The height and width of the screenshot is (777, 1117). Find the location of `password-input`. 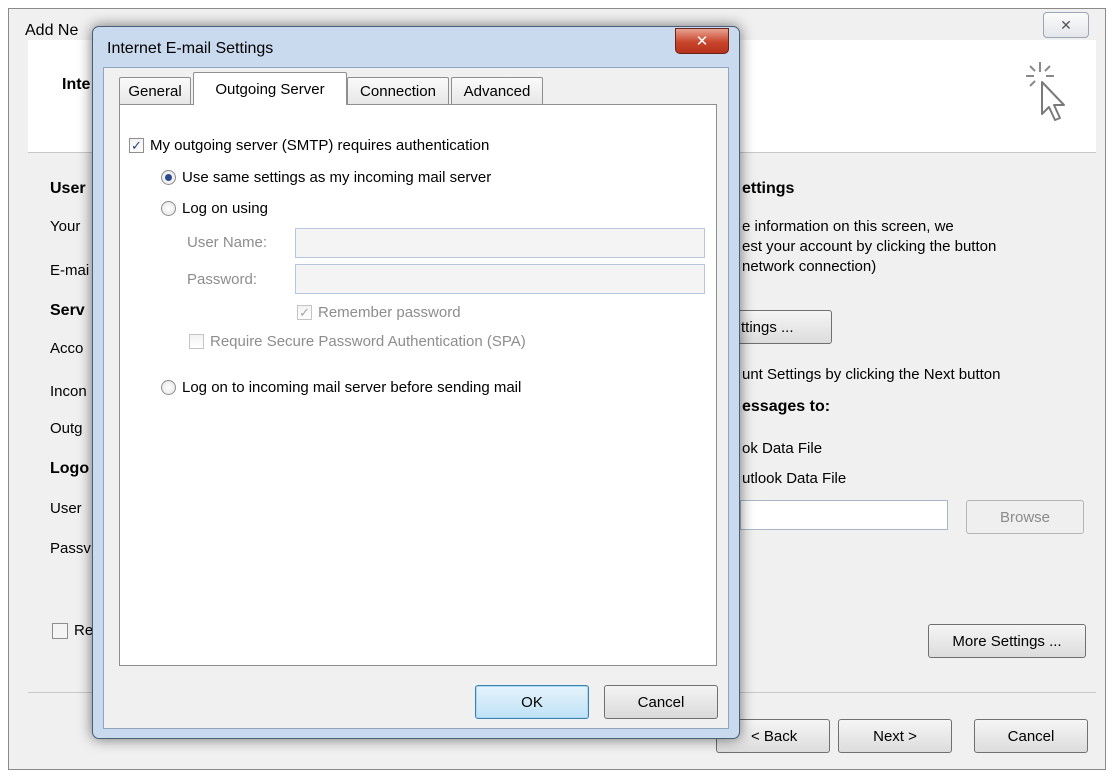

password-input is located at coordinates (500, 279).